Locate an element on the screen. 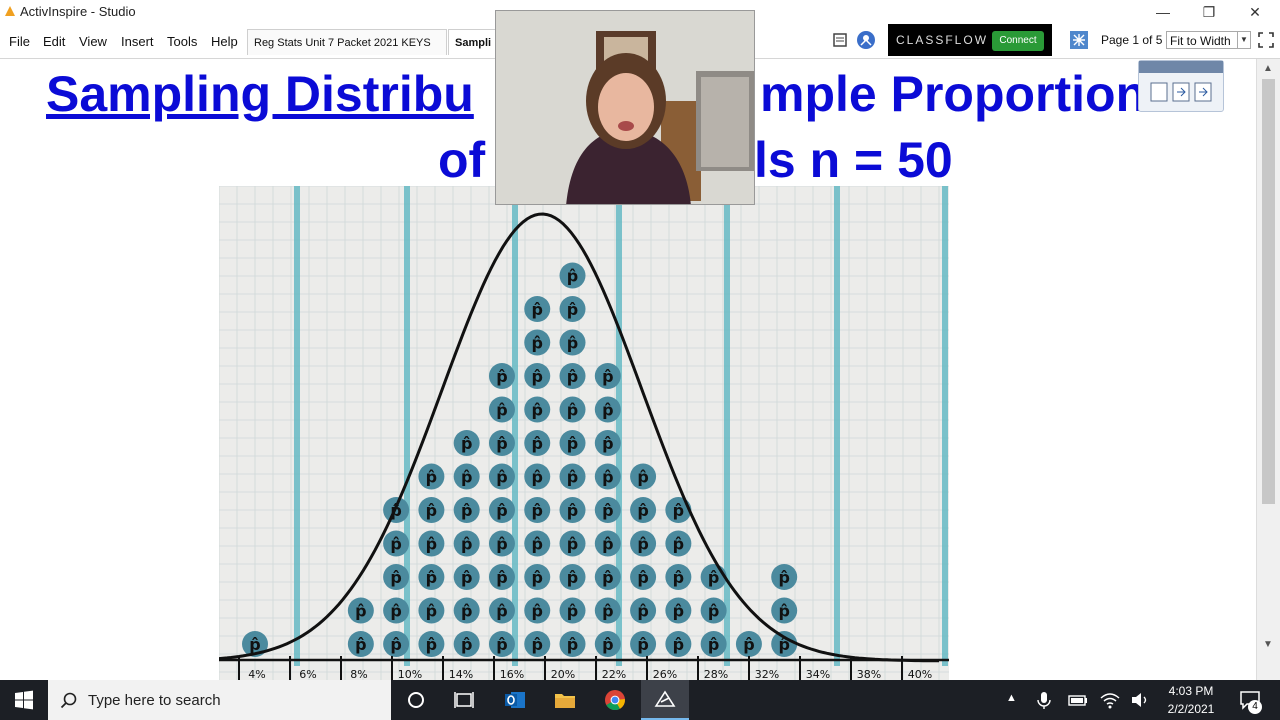  axis-tick-label: 10% is located at coordinates (410, 674).